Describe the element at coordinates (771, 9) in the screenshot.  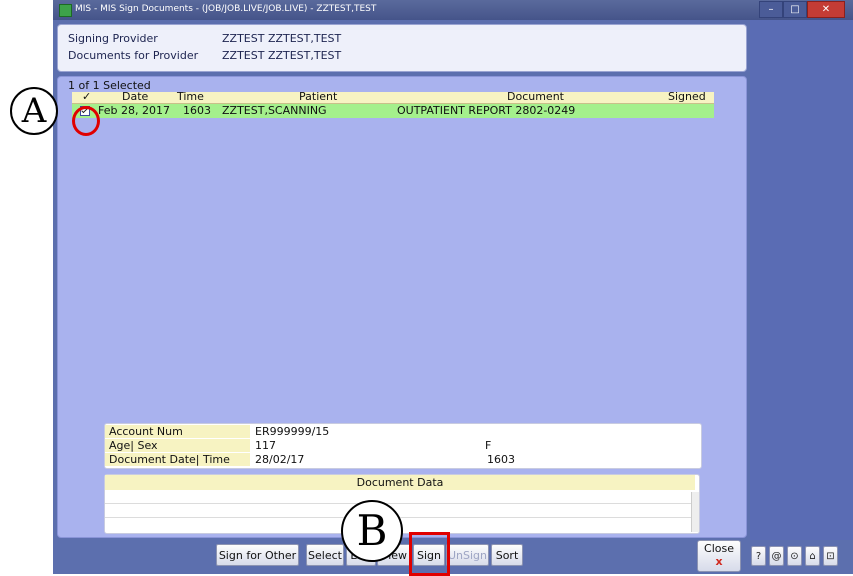
I see `minimize-button: –` at that location.